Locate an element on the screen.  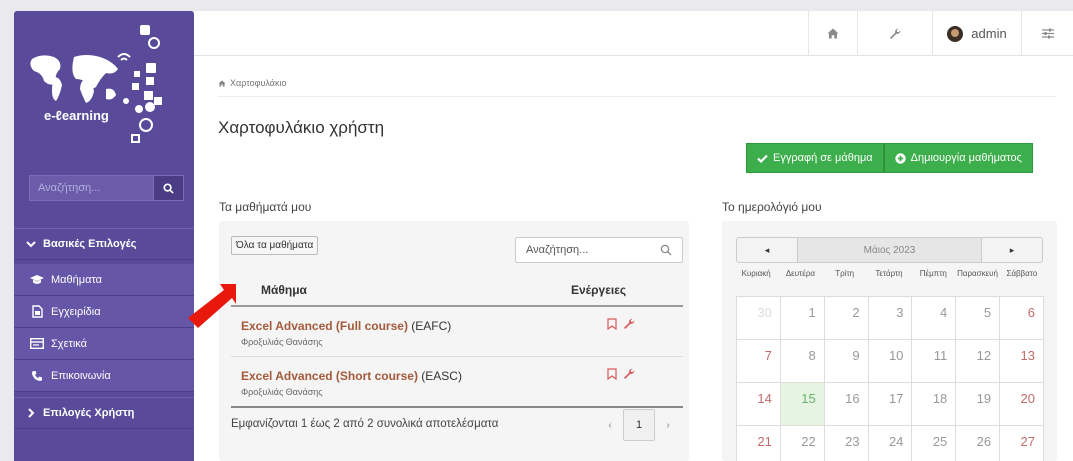
logo: e-ℓearning is located at coordinates (104, 86).